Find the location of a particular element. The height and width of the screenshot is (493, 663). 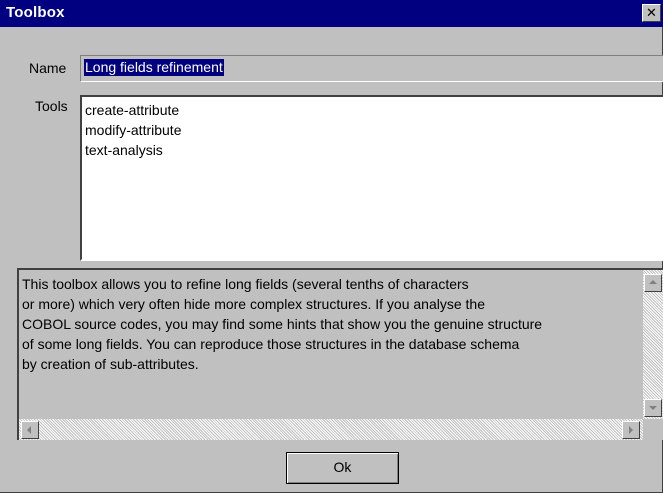

scroll-down-arrow-icon is located at coordinates (653, 408).